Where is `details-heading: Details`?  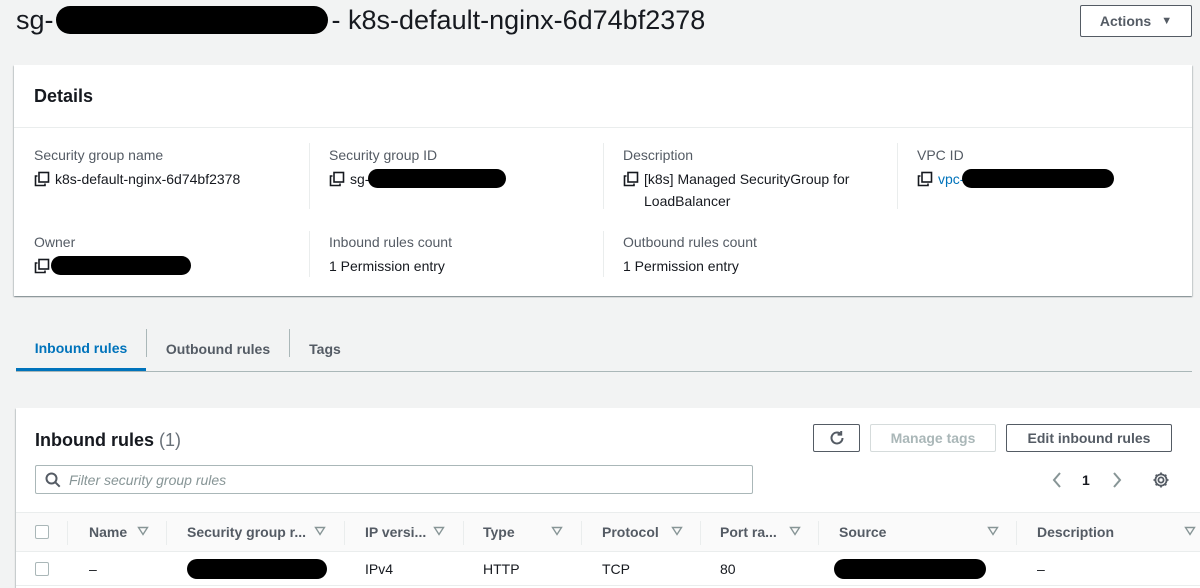
details-heading: Details is located at coordinates (64, 96).